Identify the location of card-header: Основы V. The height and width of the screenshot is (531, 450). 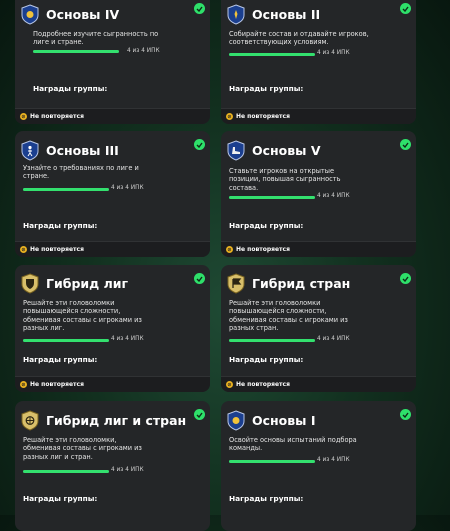
(273, 150).